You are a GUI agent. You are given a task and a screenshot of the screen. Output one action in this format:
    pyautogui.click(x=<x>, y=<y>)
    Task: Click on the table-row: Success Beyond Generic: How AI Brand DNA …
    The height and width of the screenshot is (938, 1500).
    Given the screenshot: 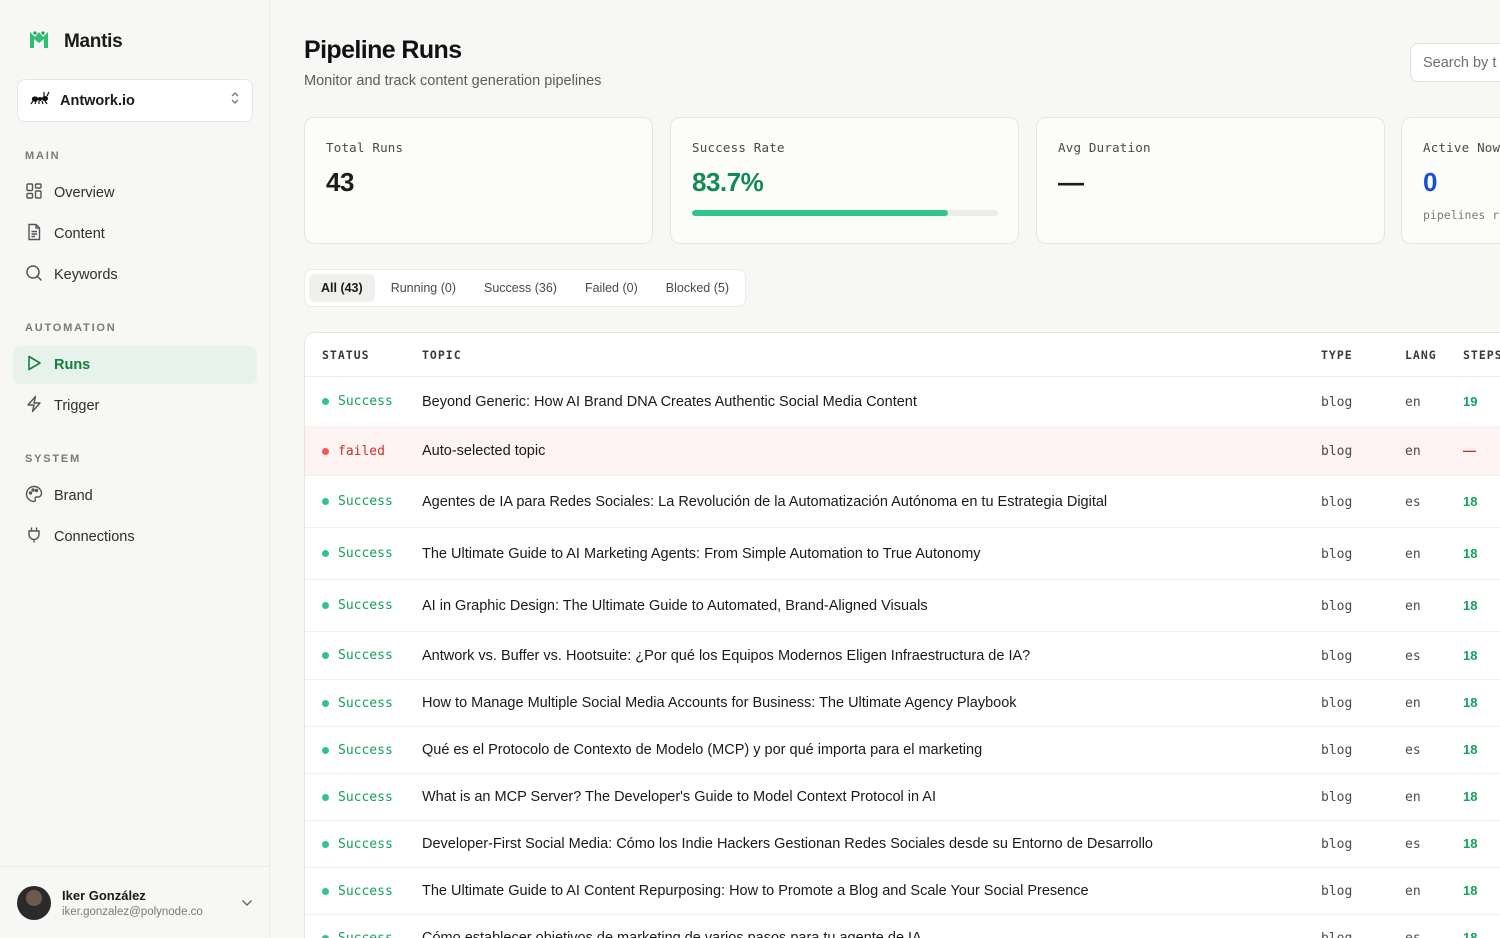 What is the action you would take?
    pyautogui.click(x=902, y=402)
    